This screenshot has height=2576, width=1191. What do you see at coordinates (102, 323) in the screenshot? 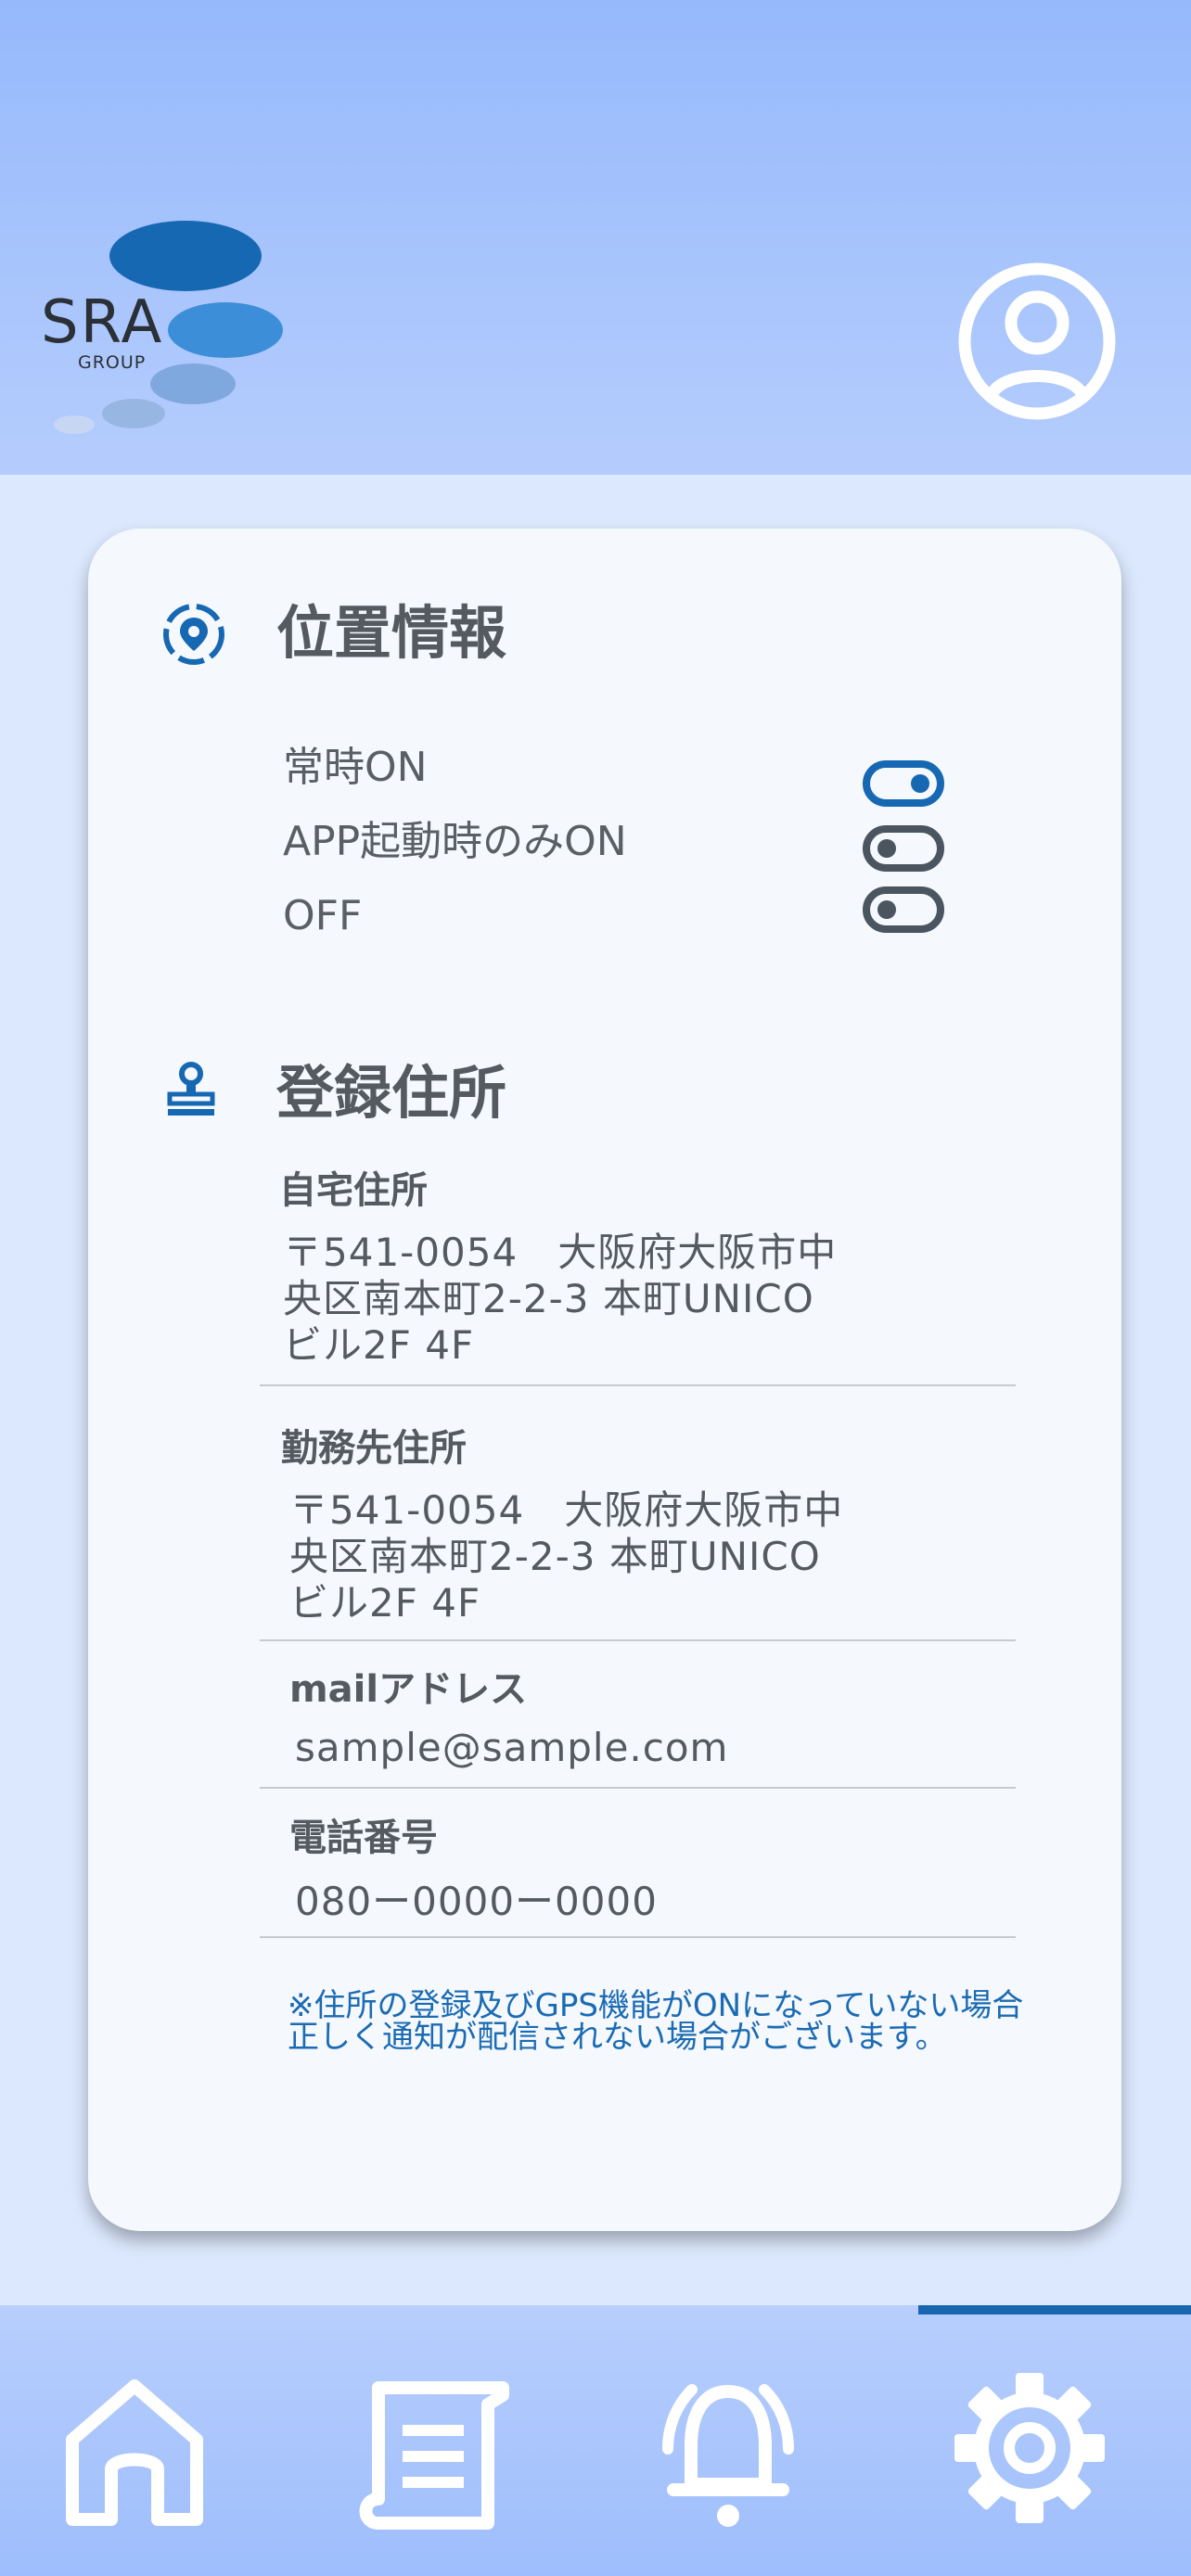
I see `logo-text: SRA` at bounding box center [102, 323].